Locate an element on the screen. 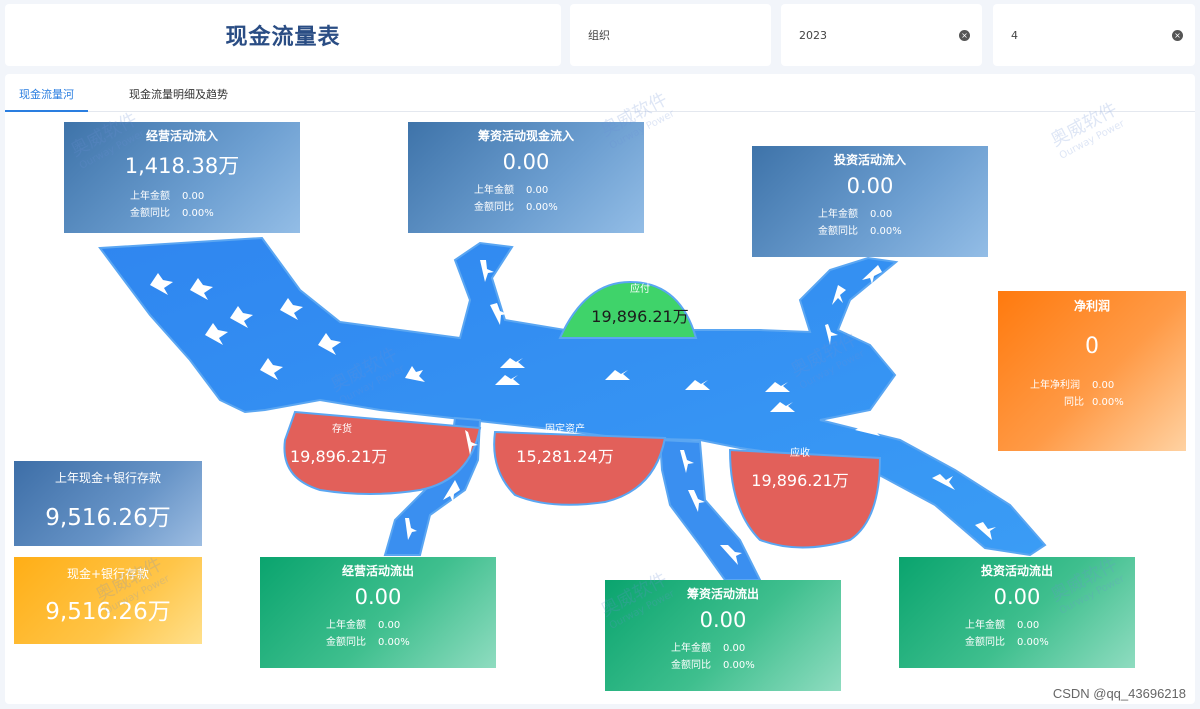 The width and height of the screenshot is (1200, 709). card-operating-outflow: 经营活动流出 0.00 上年金额 0.00 金额同比 0.00% is located at coordinates (378, 612).